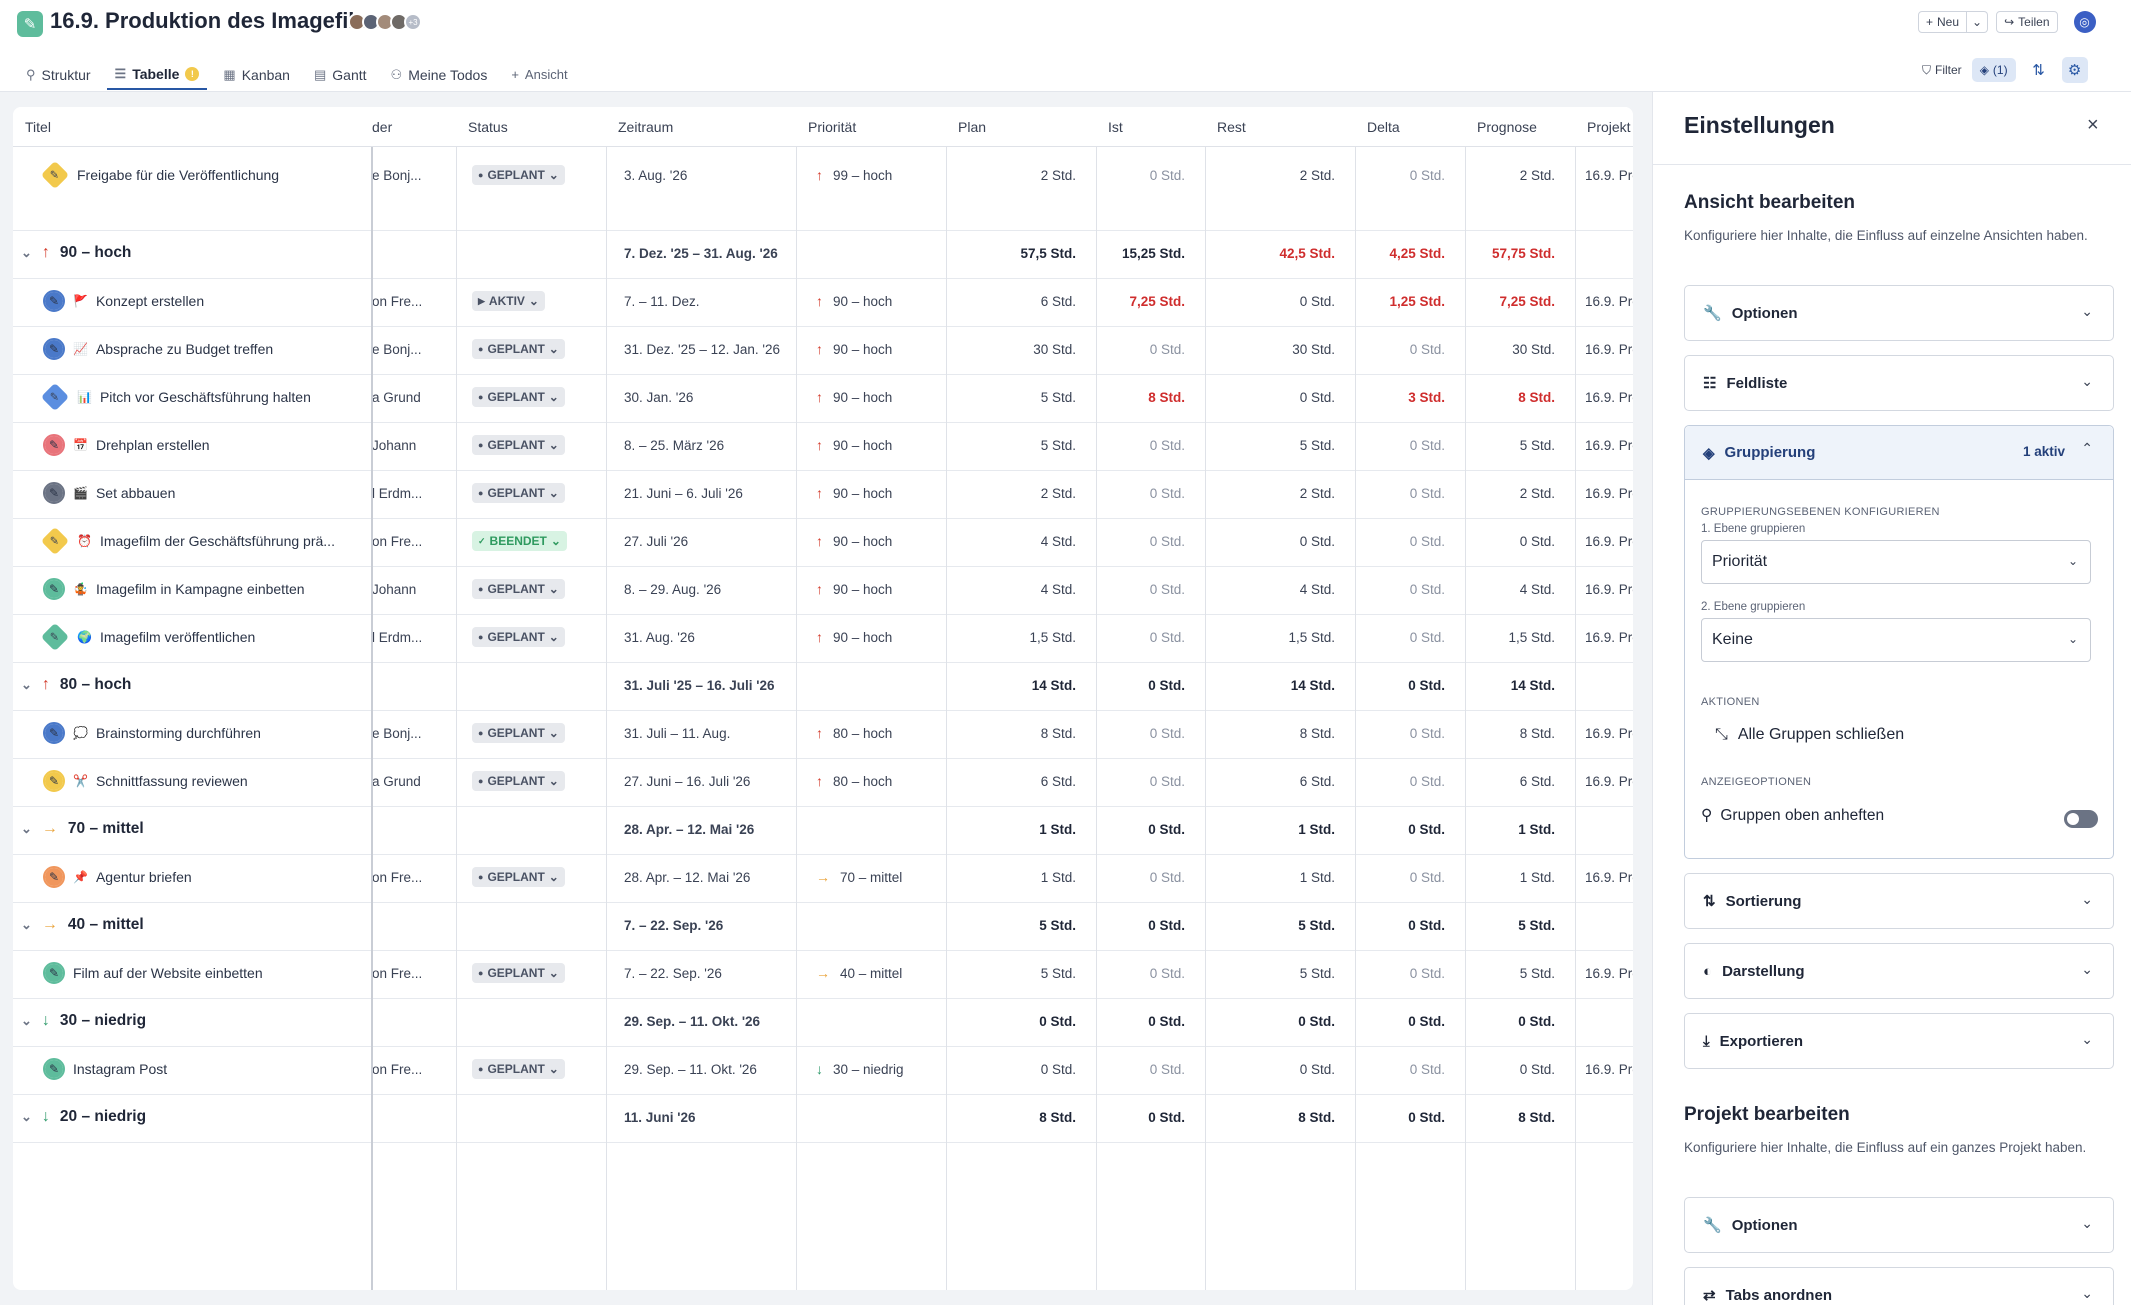 This screenshot has width=2131, height=1305. What do you see at coordinates (1708, 971) in the screenshot?
I see `palette-icon: ◐` at bounding box center [1708, 971].